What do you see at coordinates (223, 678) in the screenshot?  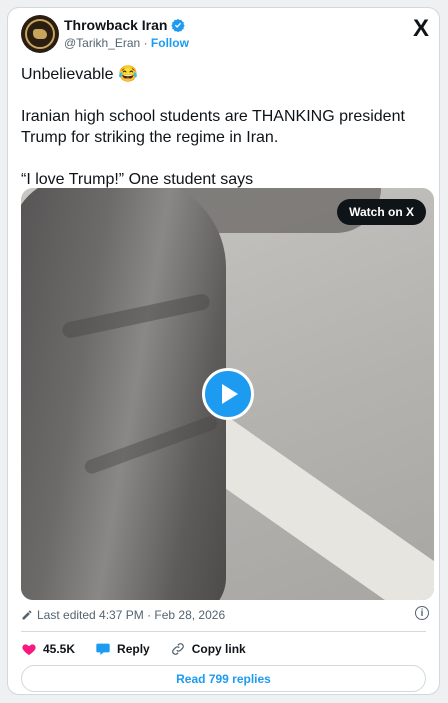 I see `read-replies-button: Read 799 replies` at bounding box center [223, 678].